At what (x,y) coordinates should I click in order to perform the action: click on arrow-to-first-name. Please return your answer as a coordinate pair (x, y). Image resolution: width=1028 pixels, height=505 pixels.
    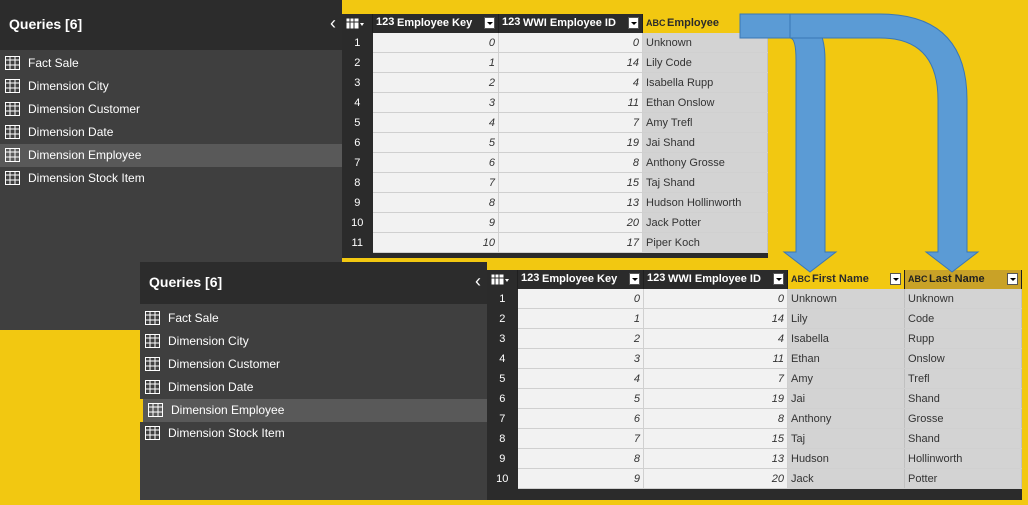
    Looking at the image, I should click on (788, 143).